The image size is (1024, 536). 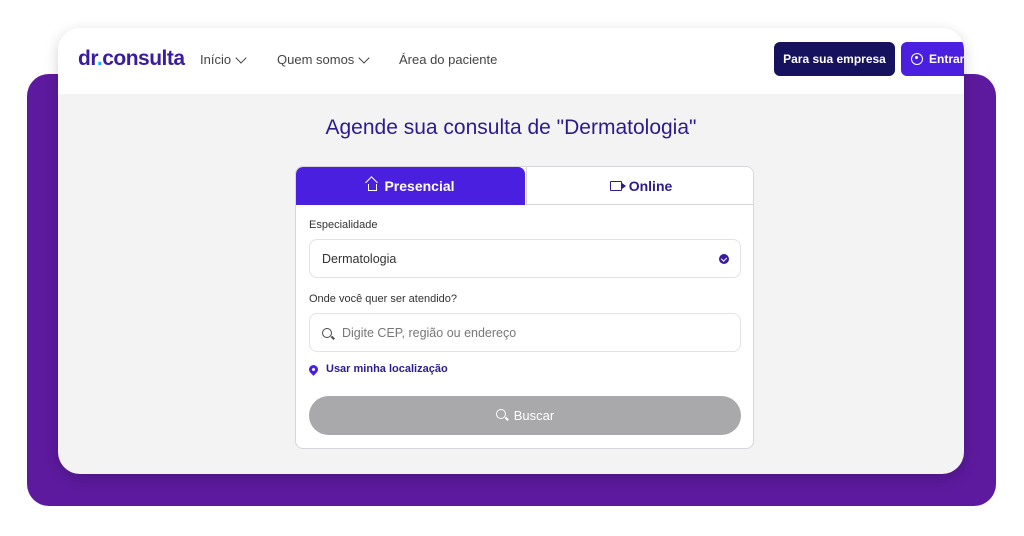 What do you see at coordinates (525, 332) in the screenshot?
I see `location-search-input: Digite CEP, região ou endereço` at bounding box center [525, 332].